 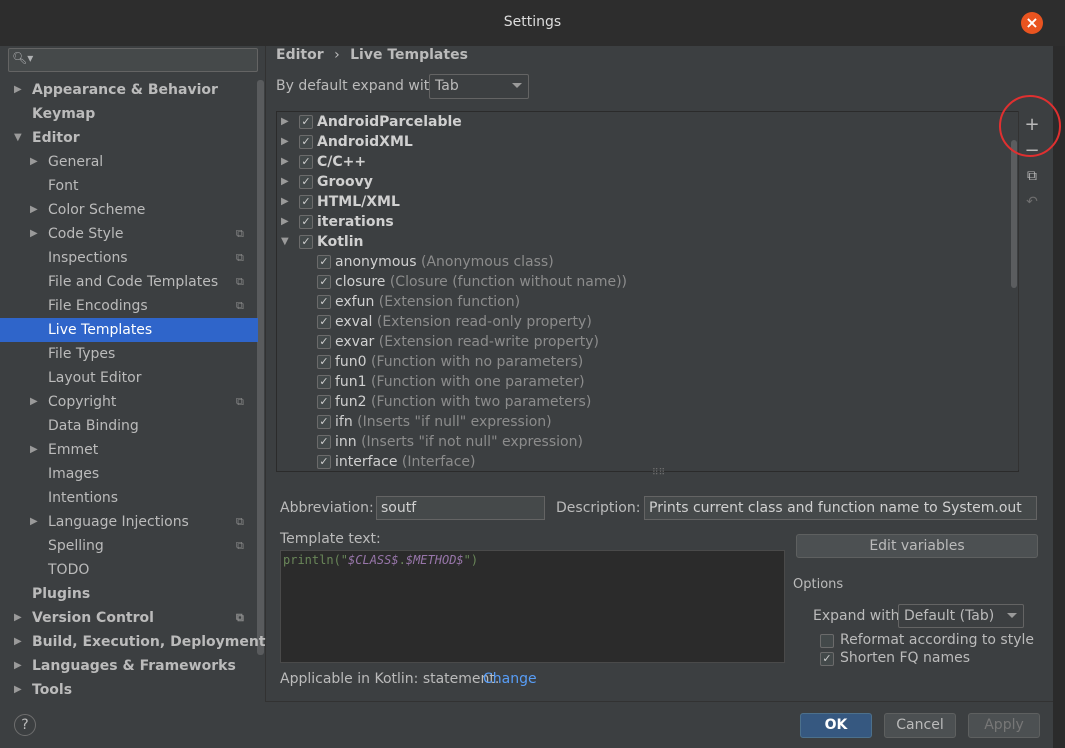 What do you see at coordinates (129, 354) in the screenshot?
I see `sidebar-item-file-types: File Types` at bounding box center [129, 354].